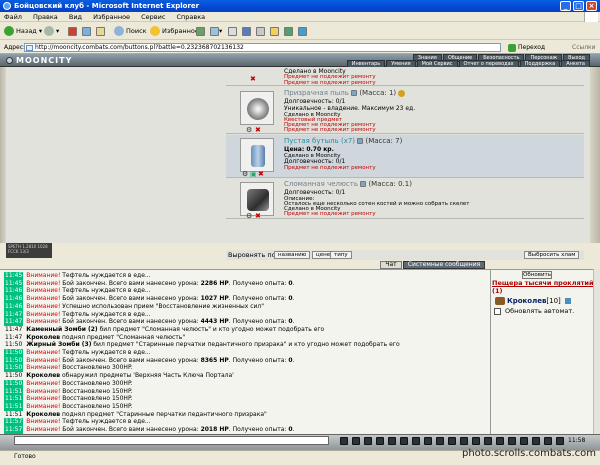 Image resolution: width=600 pixels, height=465 pixels. I want to click on favorites-button: Избранное, so click(174, 31).